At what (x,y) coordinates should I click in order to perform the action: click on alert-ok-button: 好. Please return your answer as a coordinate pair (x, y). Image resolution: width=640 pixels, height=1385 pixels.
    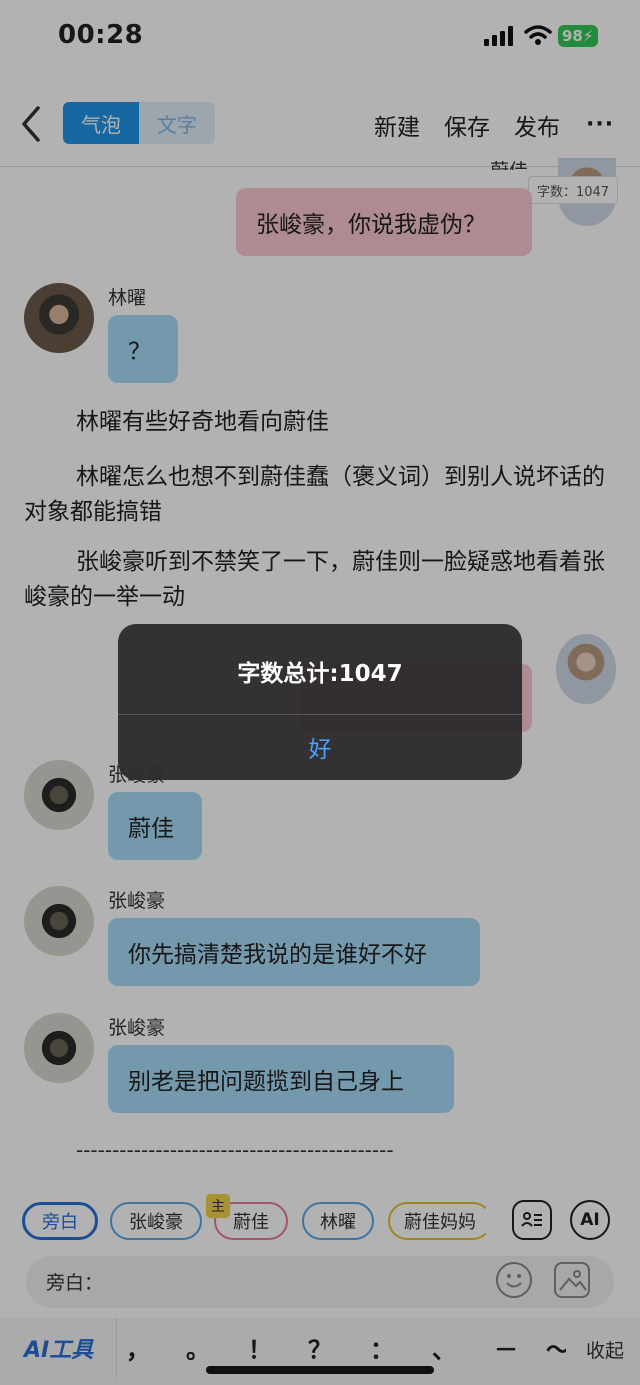
    Looking at the image, I should click on (320, 747).